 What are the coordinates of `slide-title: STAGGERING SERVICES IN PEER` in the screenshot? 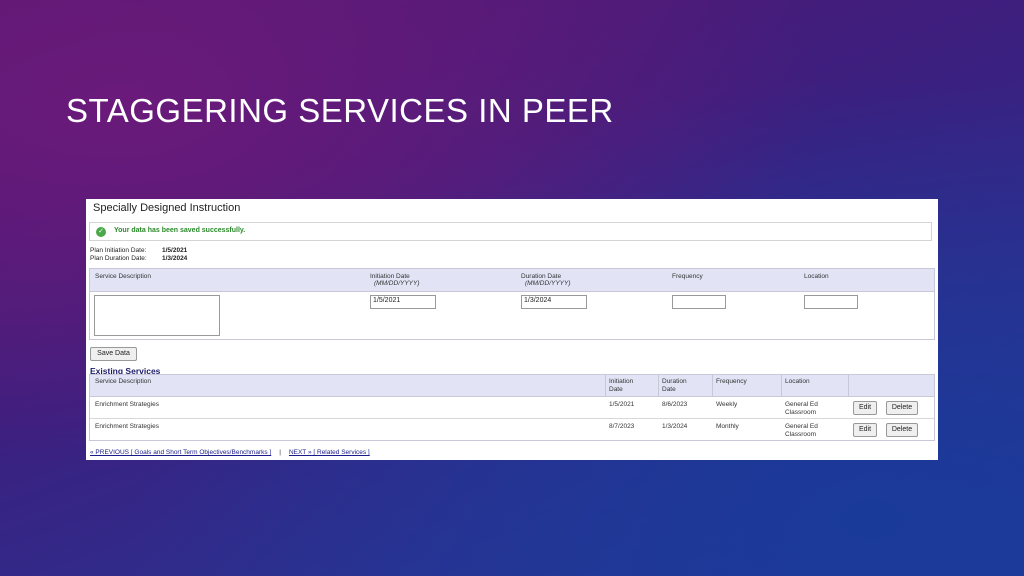 It's located at (340, 110).